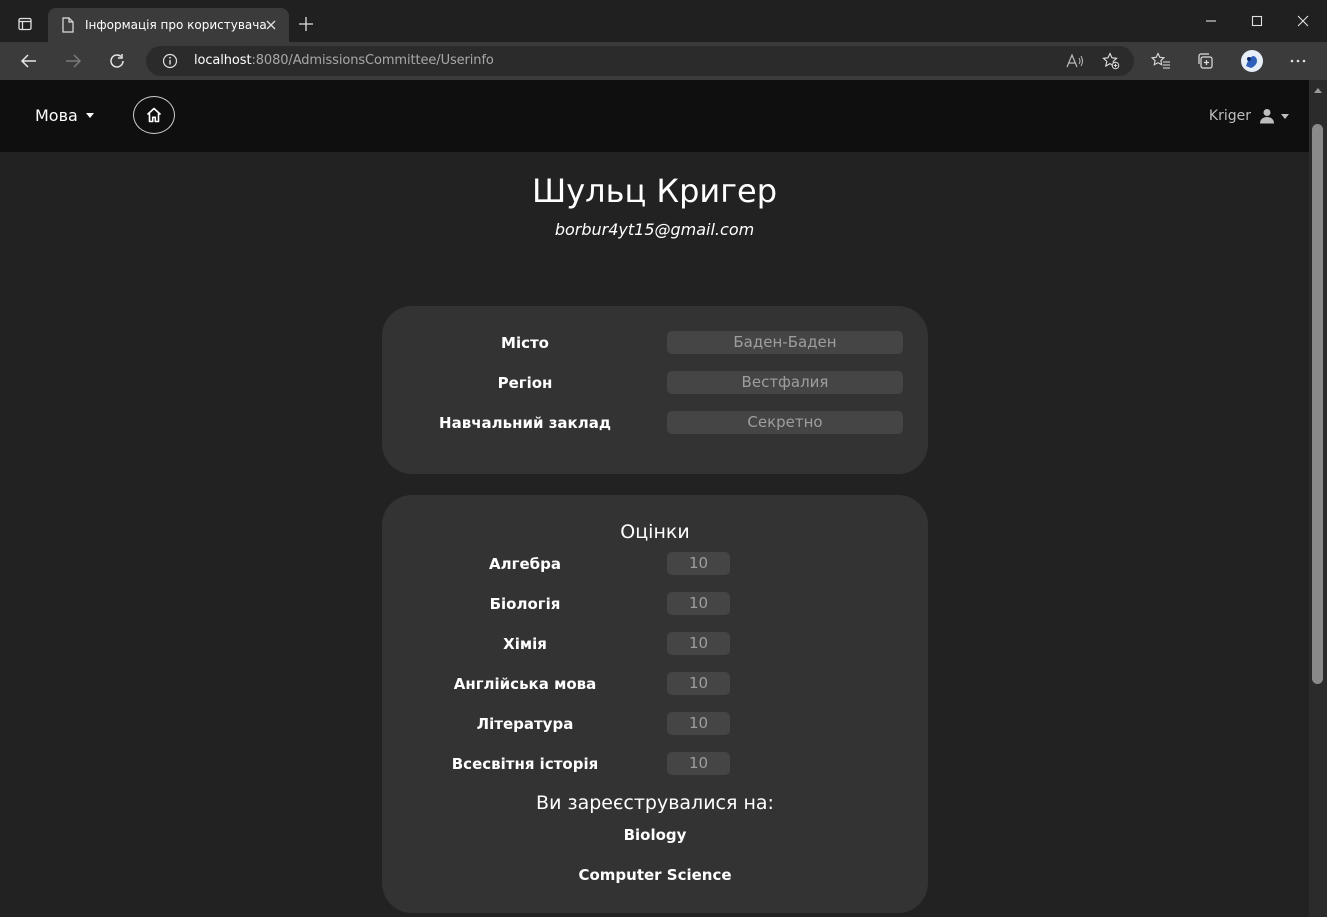 The height and width of the screenshot is (917, 1327). Describe the element at coordinates (663, 21) in the screenshot. I see `browser-titlebar: Інформація про користувача` at that location.